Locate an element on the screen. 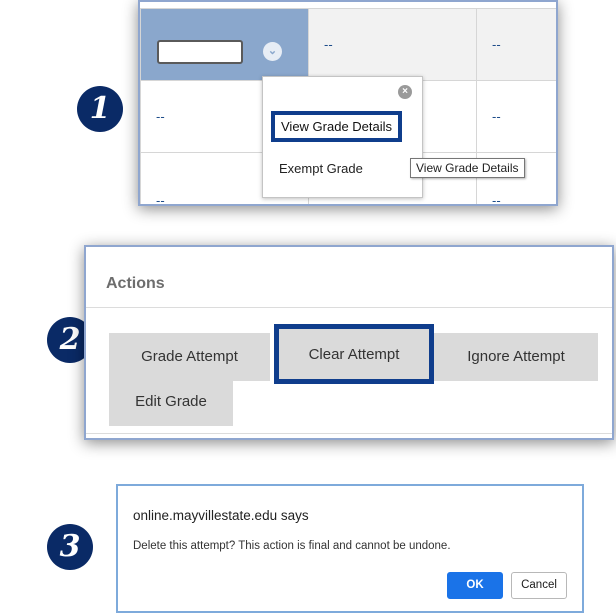 The image size is (616, 613). dialog-title: online.mayvillestate.edu says is located at coordinates (221, 515).